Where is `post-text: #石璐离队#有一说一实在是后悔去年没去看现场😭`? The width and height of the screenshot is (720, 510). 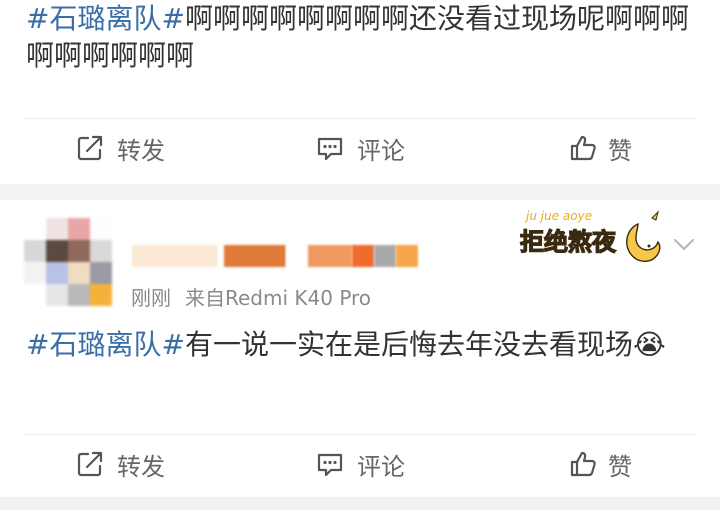 post-text: #石璐离队#有一说一实在是后悔去年没去看现场😭 is located at coordinates (360, 344).